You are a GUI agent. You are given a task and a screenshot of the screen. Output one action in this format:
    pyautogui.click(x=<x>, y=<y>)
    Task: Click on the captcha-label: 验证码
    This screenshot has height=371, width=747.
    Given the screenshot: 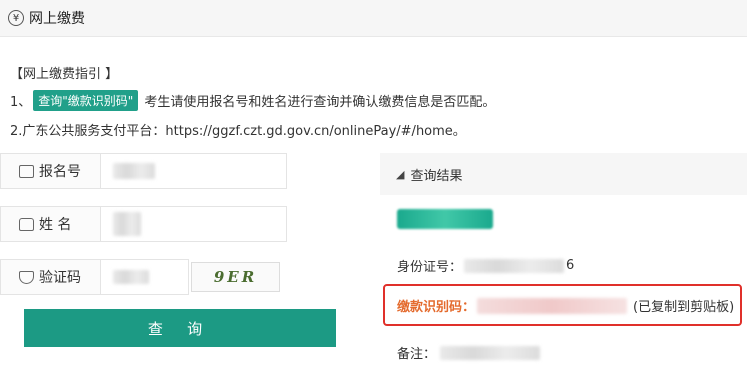 What is the action you would take?
    pyautogui.click(x=50, y=277)
    